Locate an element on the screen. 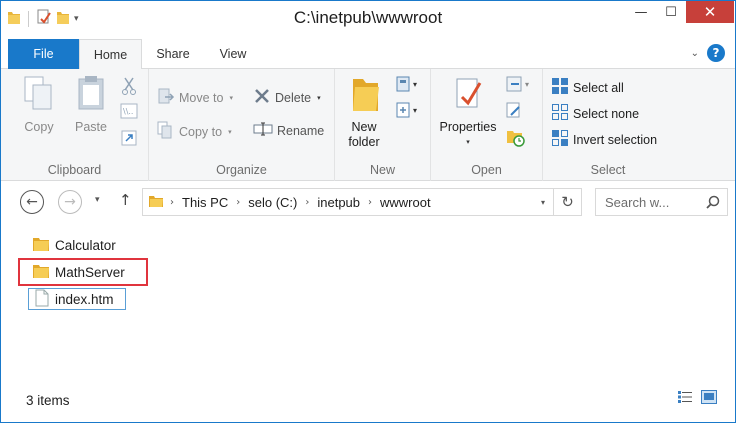 This screenshot has width=736, height=423. easy-access-icon: ▾ is located at coordinates (409, 111).